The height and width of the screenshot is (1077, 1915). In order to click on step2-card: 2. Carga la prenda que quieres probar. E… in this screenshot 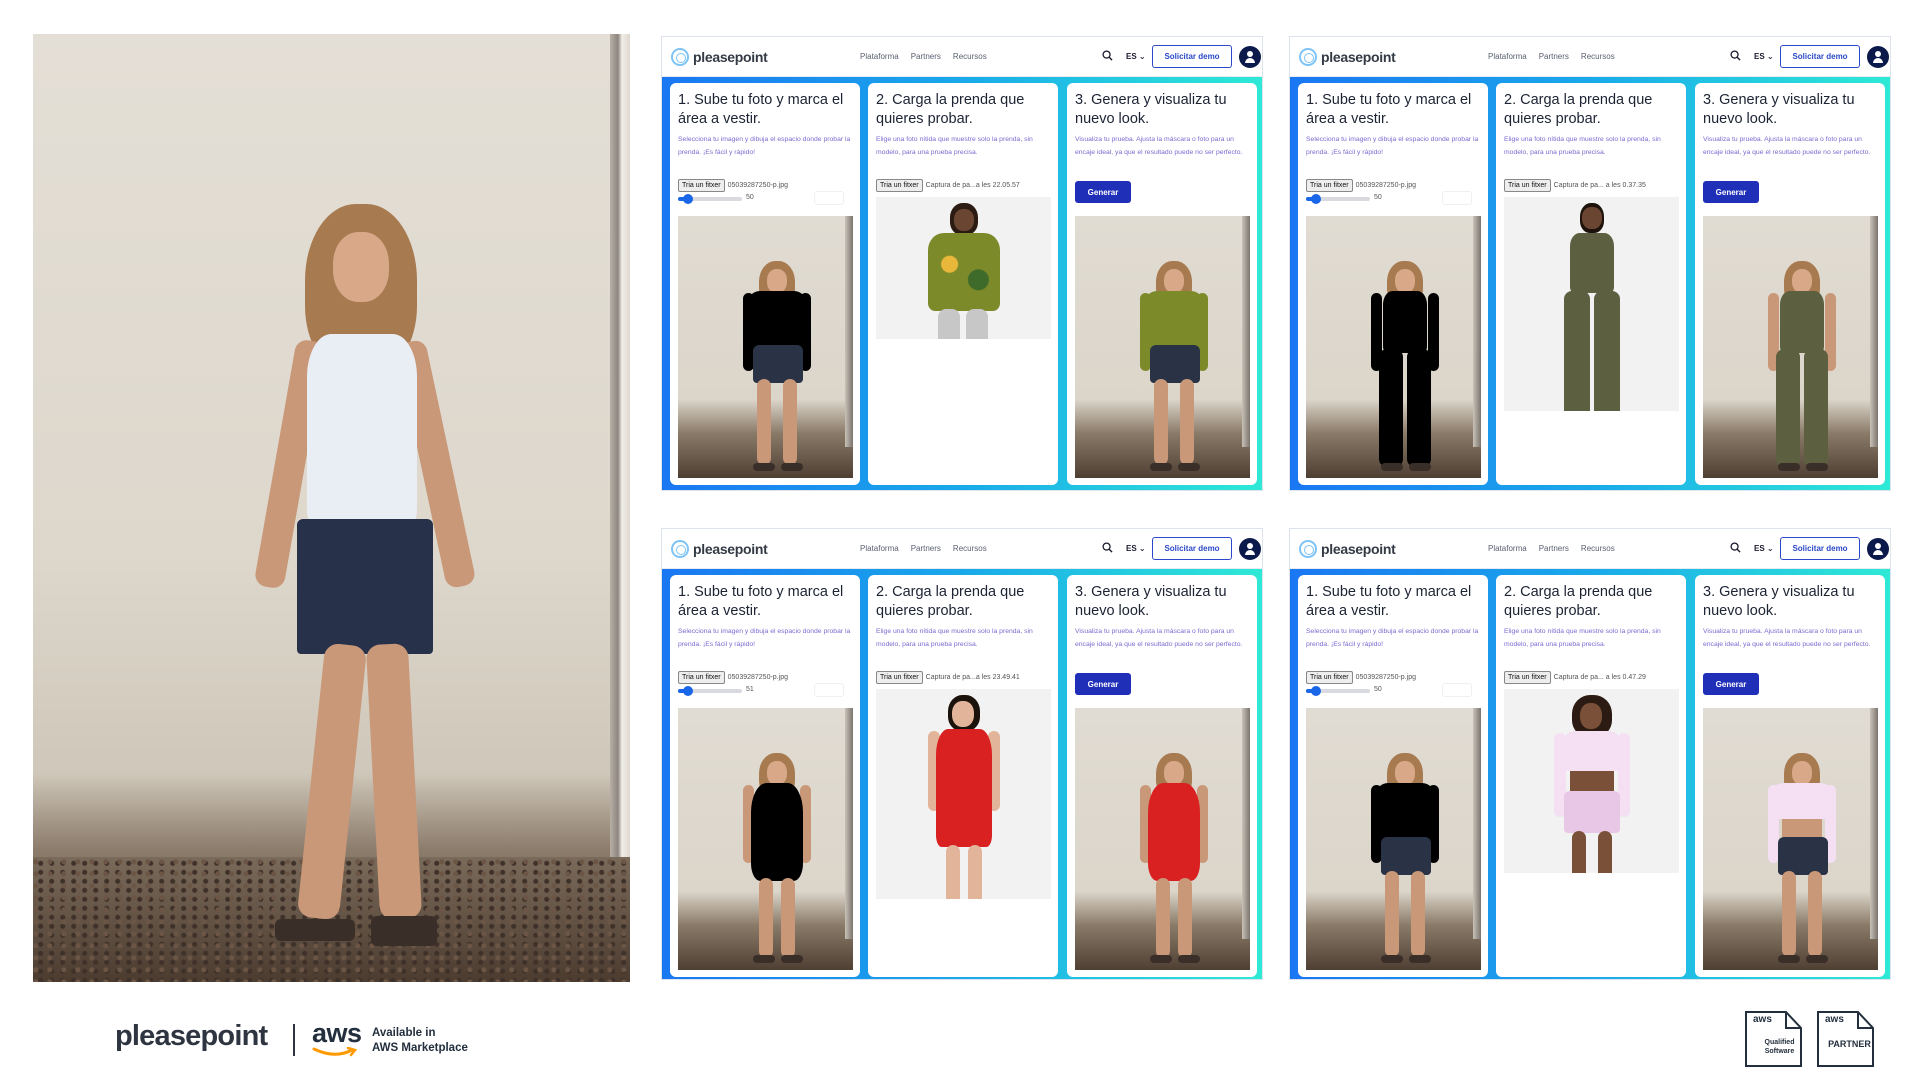, I will do `click(1591, 776)`.